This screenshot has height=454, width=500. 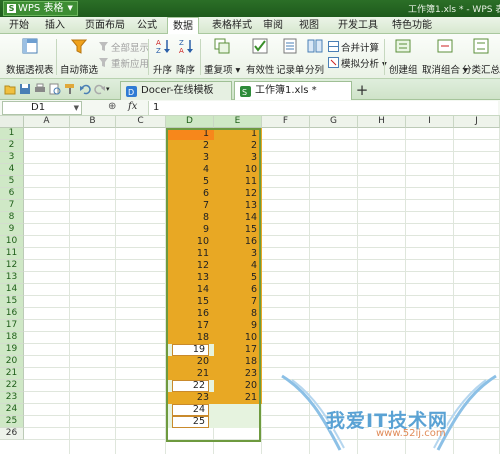 I want to click on select-all-corner, so click(x=12, y=122).